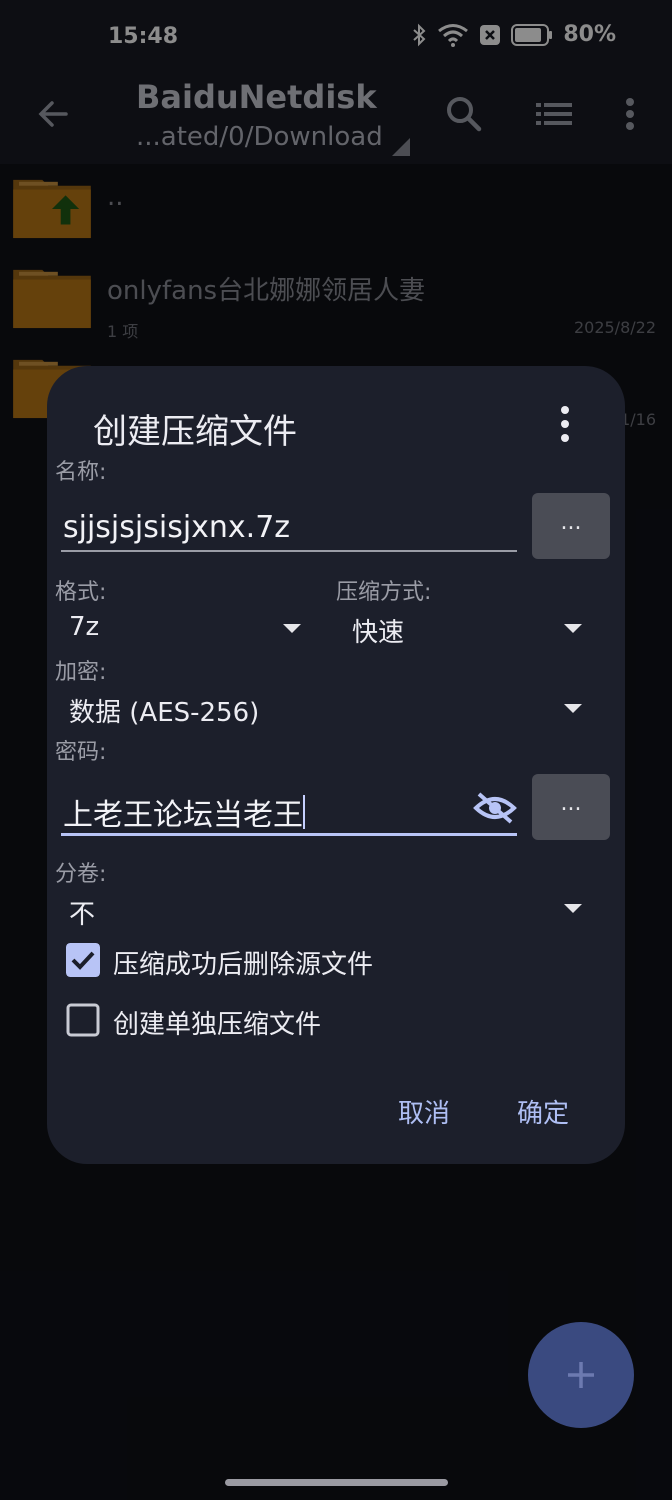 Image resolution: width=672 pixels, height=1500 pixels. What do you see at coordinates (573, 708) in the screenshot?
I see `encrypt-dropdown-icon` at bounding box center [573, 708].